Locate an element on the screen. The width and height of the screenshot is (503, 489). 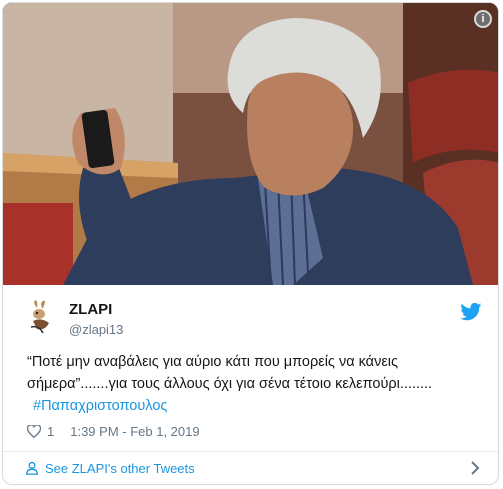
like-count: 1 is located at coordinates (50, 431).